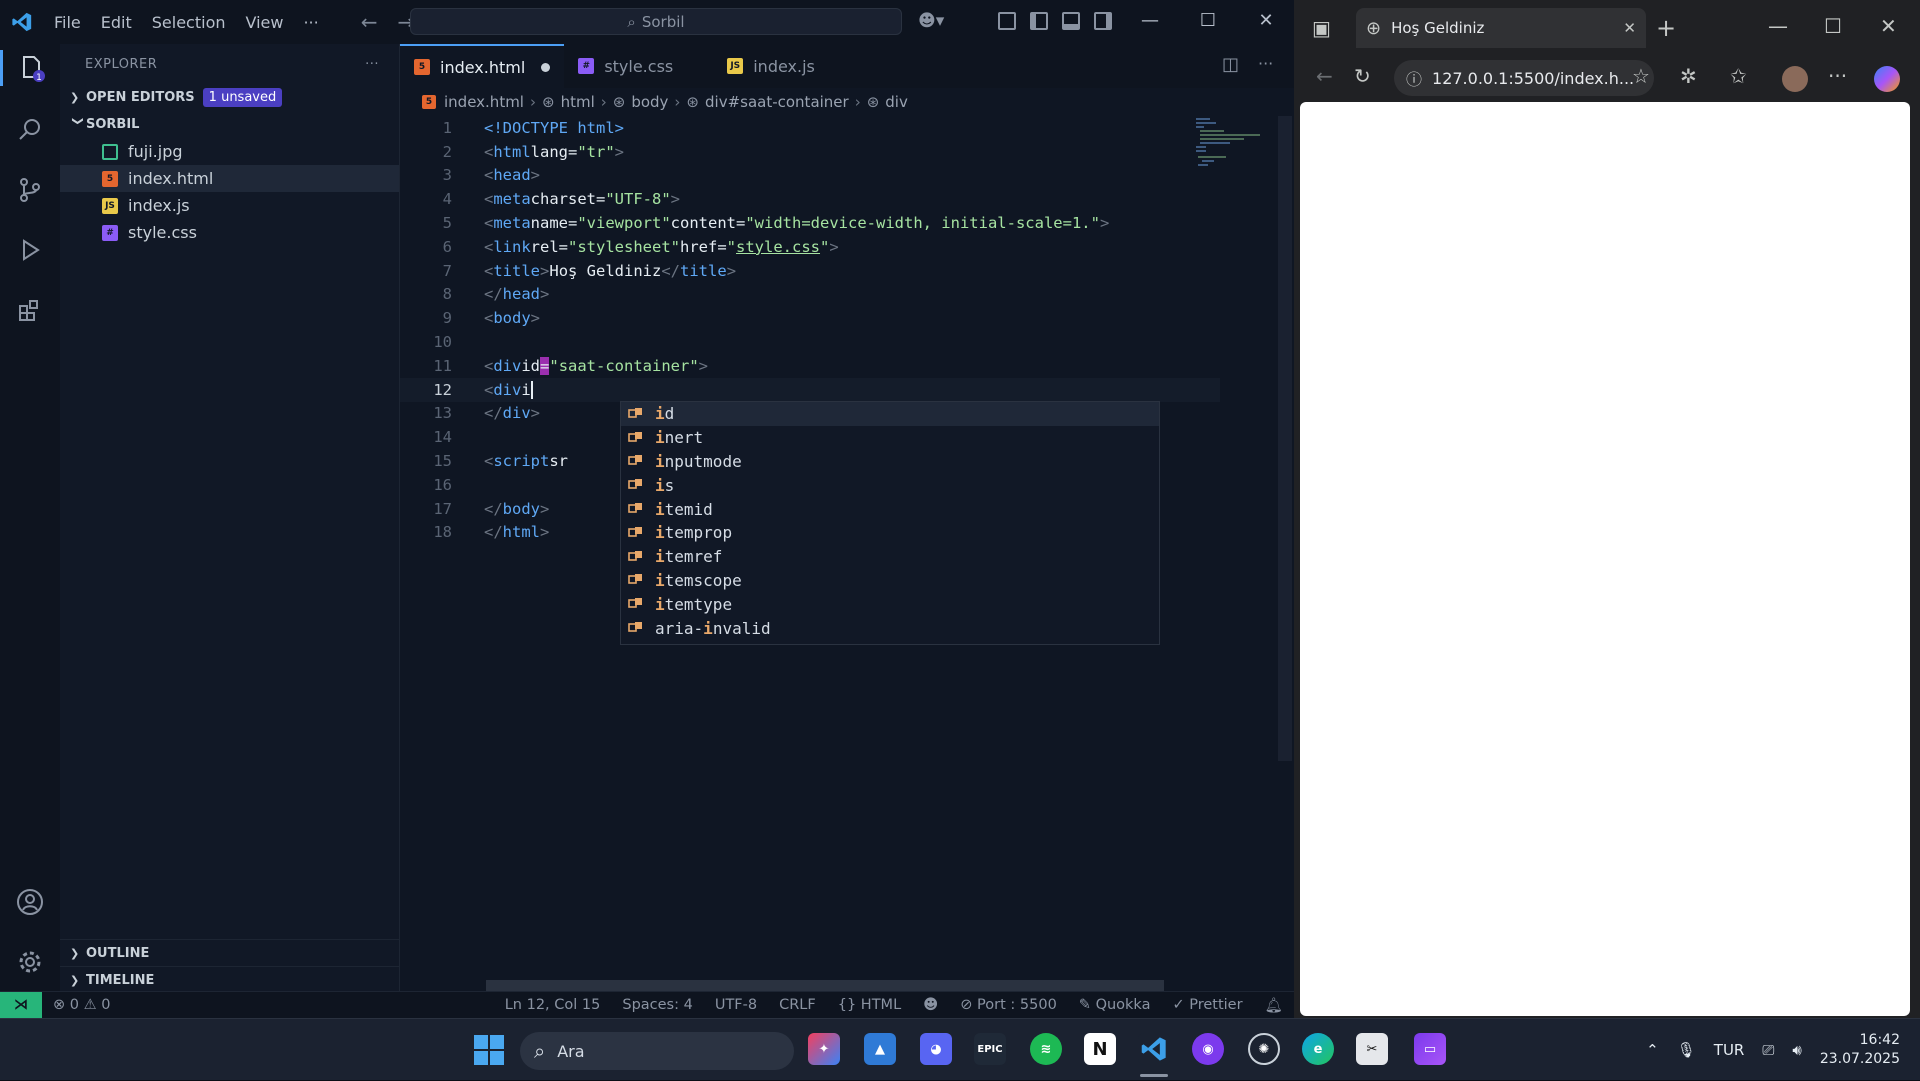  Describe the element at coordinates (990, 1049) in the screenshot. I see `epic-games-app-icon: EPIC` at that location.